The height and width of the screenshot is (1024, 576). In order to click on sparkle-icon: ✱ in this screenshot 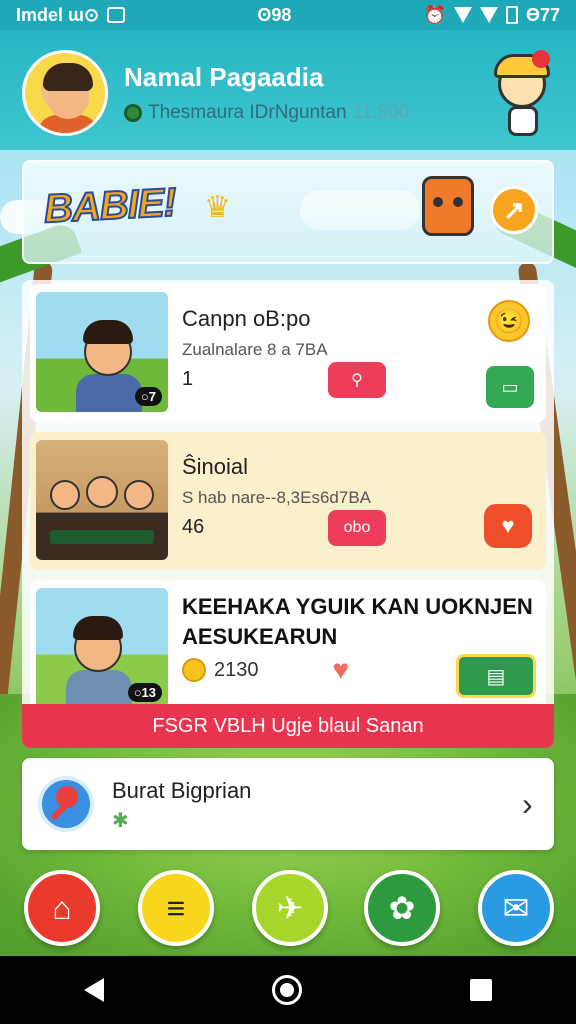, I will do `click(120, 821)`.